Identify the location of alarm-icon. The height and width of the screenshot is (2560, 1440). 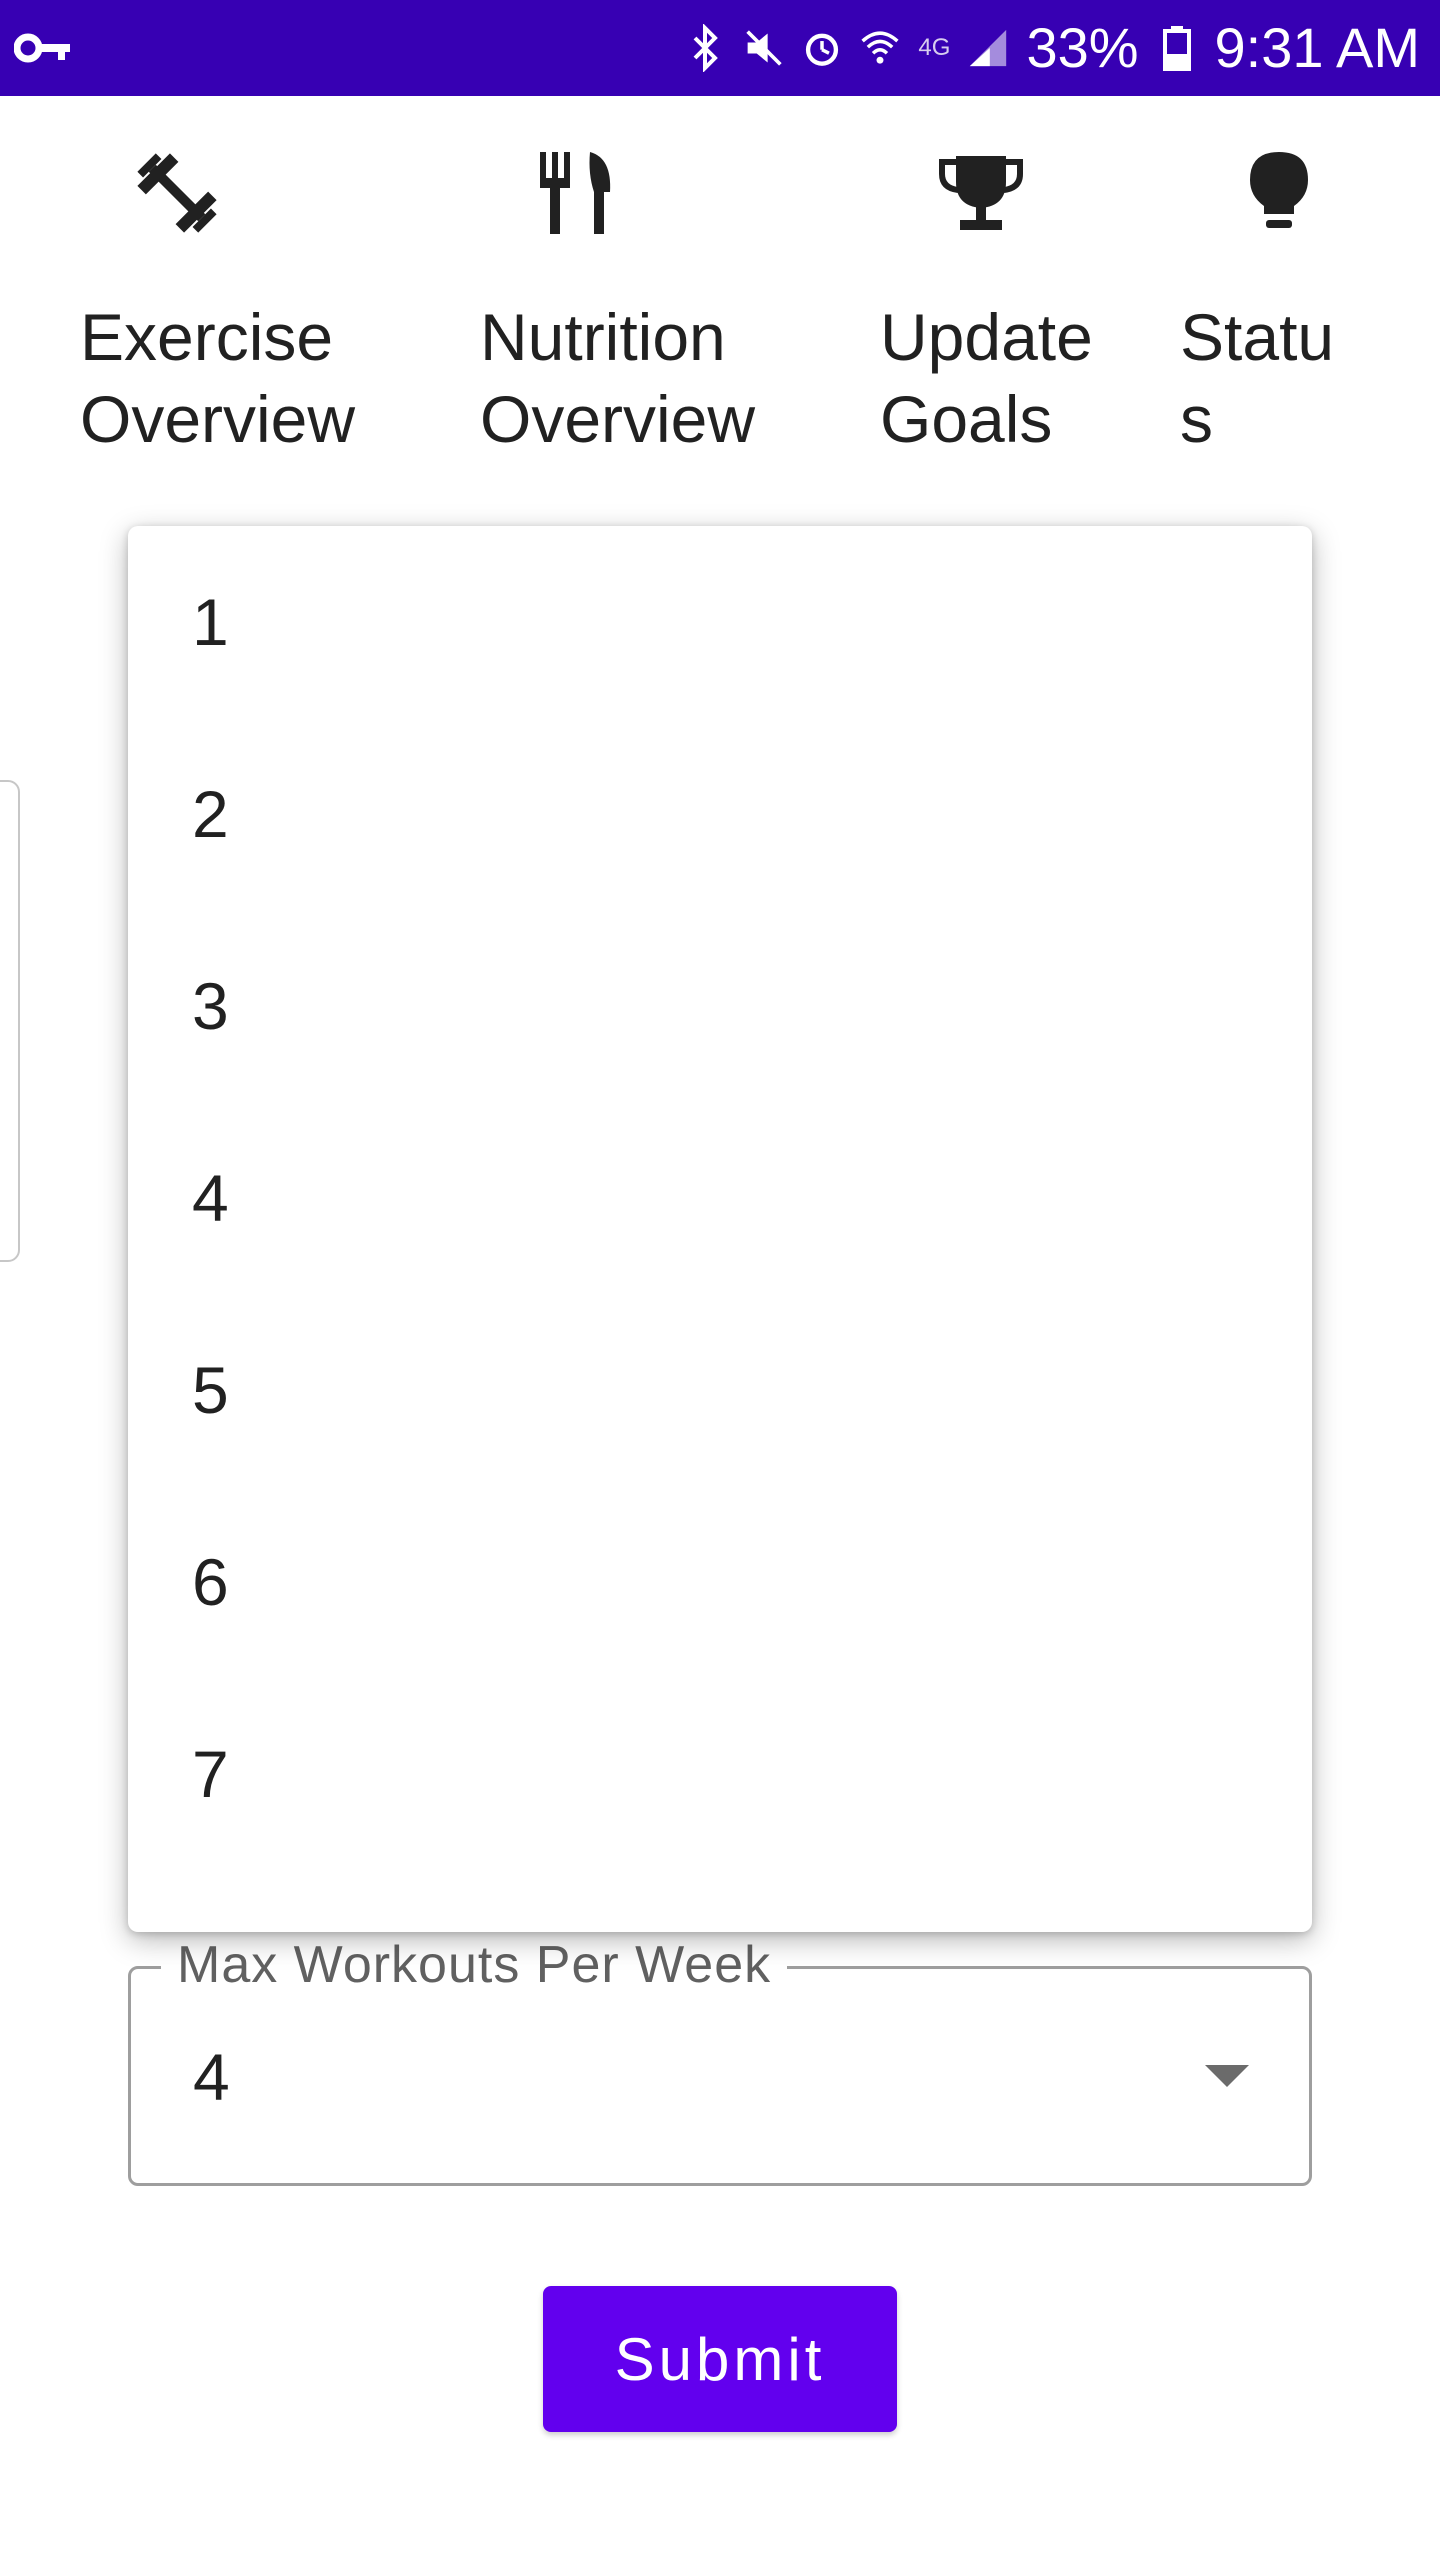
(822, 48).